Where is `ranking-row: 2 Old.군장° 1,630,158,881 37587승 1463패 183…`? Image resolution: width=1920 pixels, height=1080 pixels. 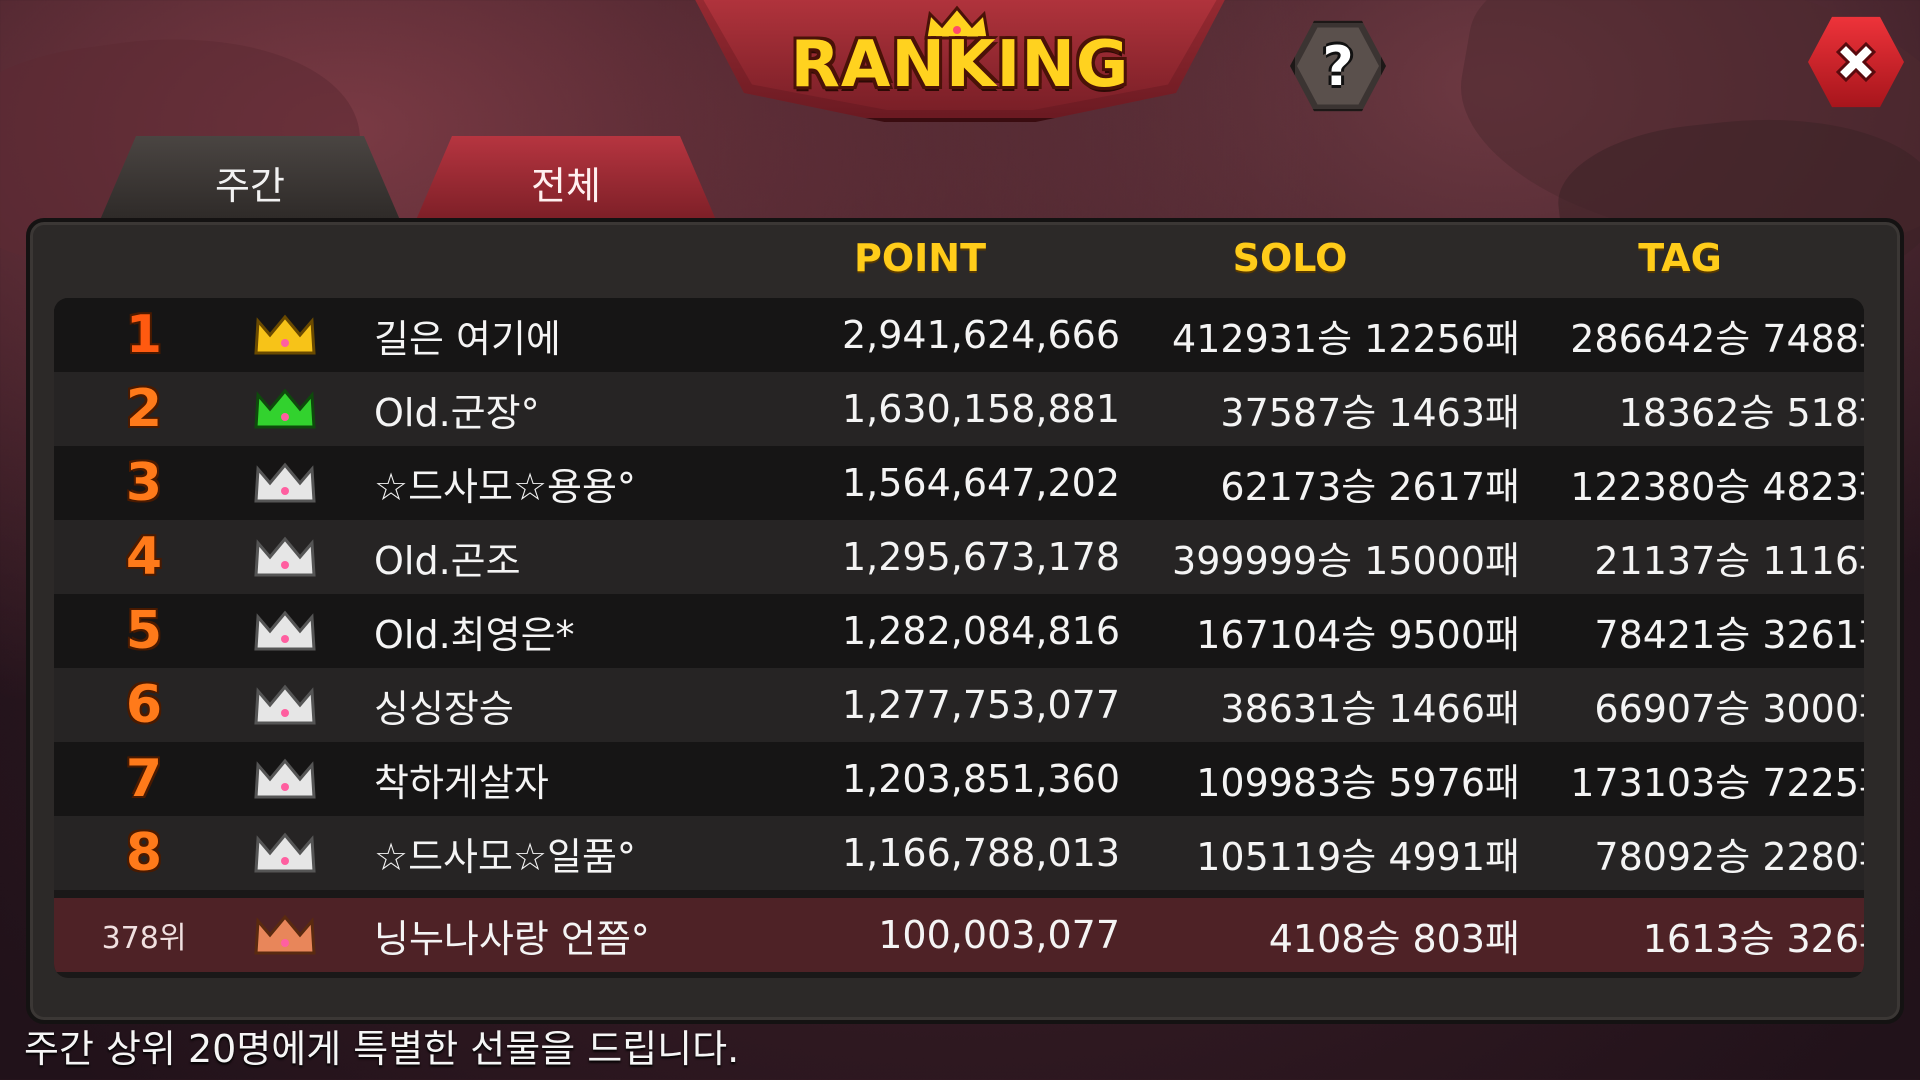
ranking-row: 2 Old.군장° 1,630,158,881 37587승 1463패 183… is located at coordinates (959, 409).